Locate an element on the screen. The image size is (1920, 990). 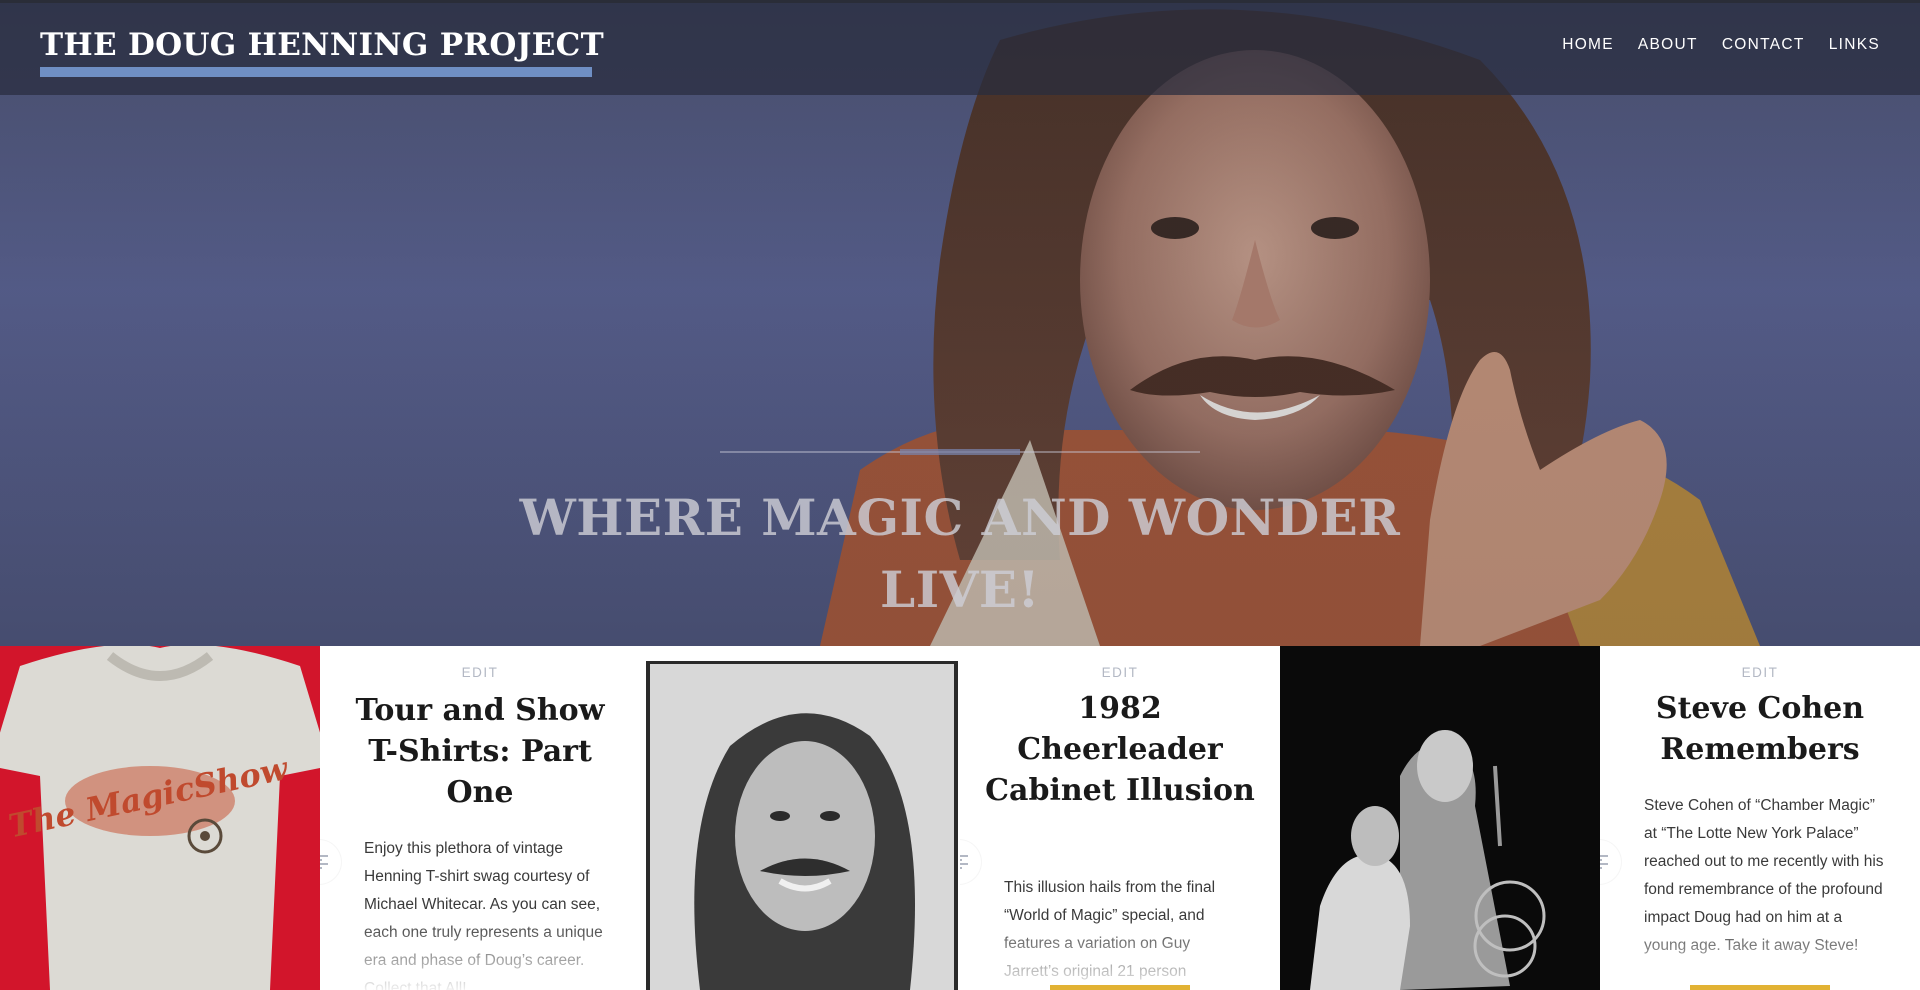
nav-item-links: LINKS is located at coordinates (1854, 45).